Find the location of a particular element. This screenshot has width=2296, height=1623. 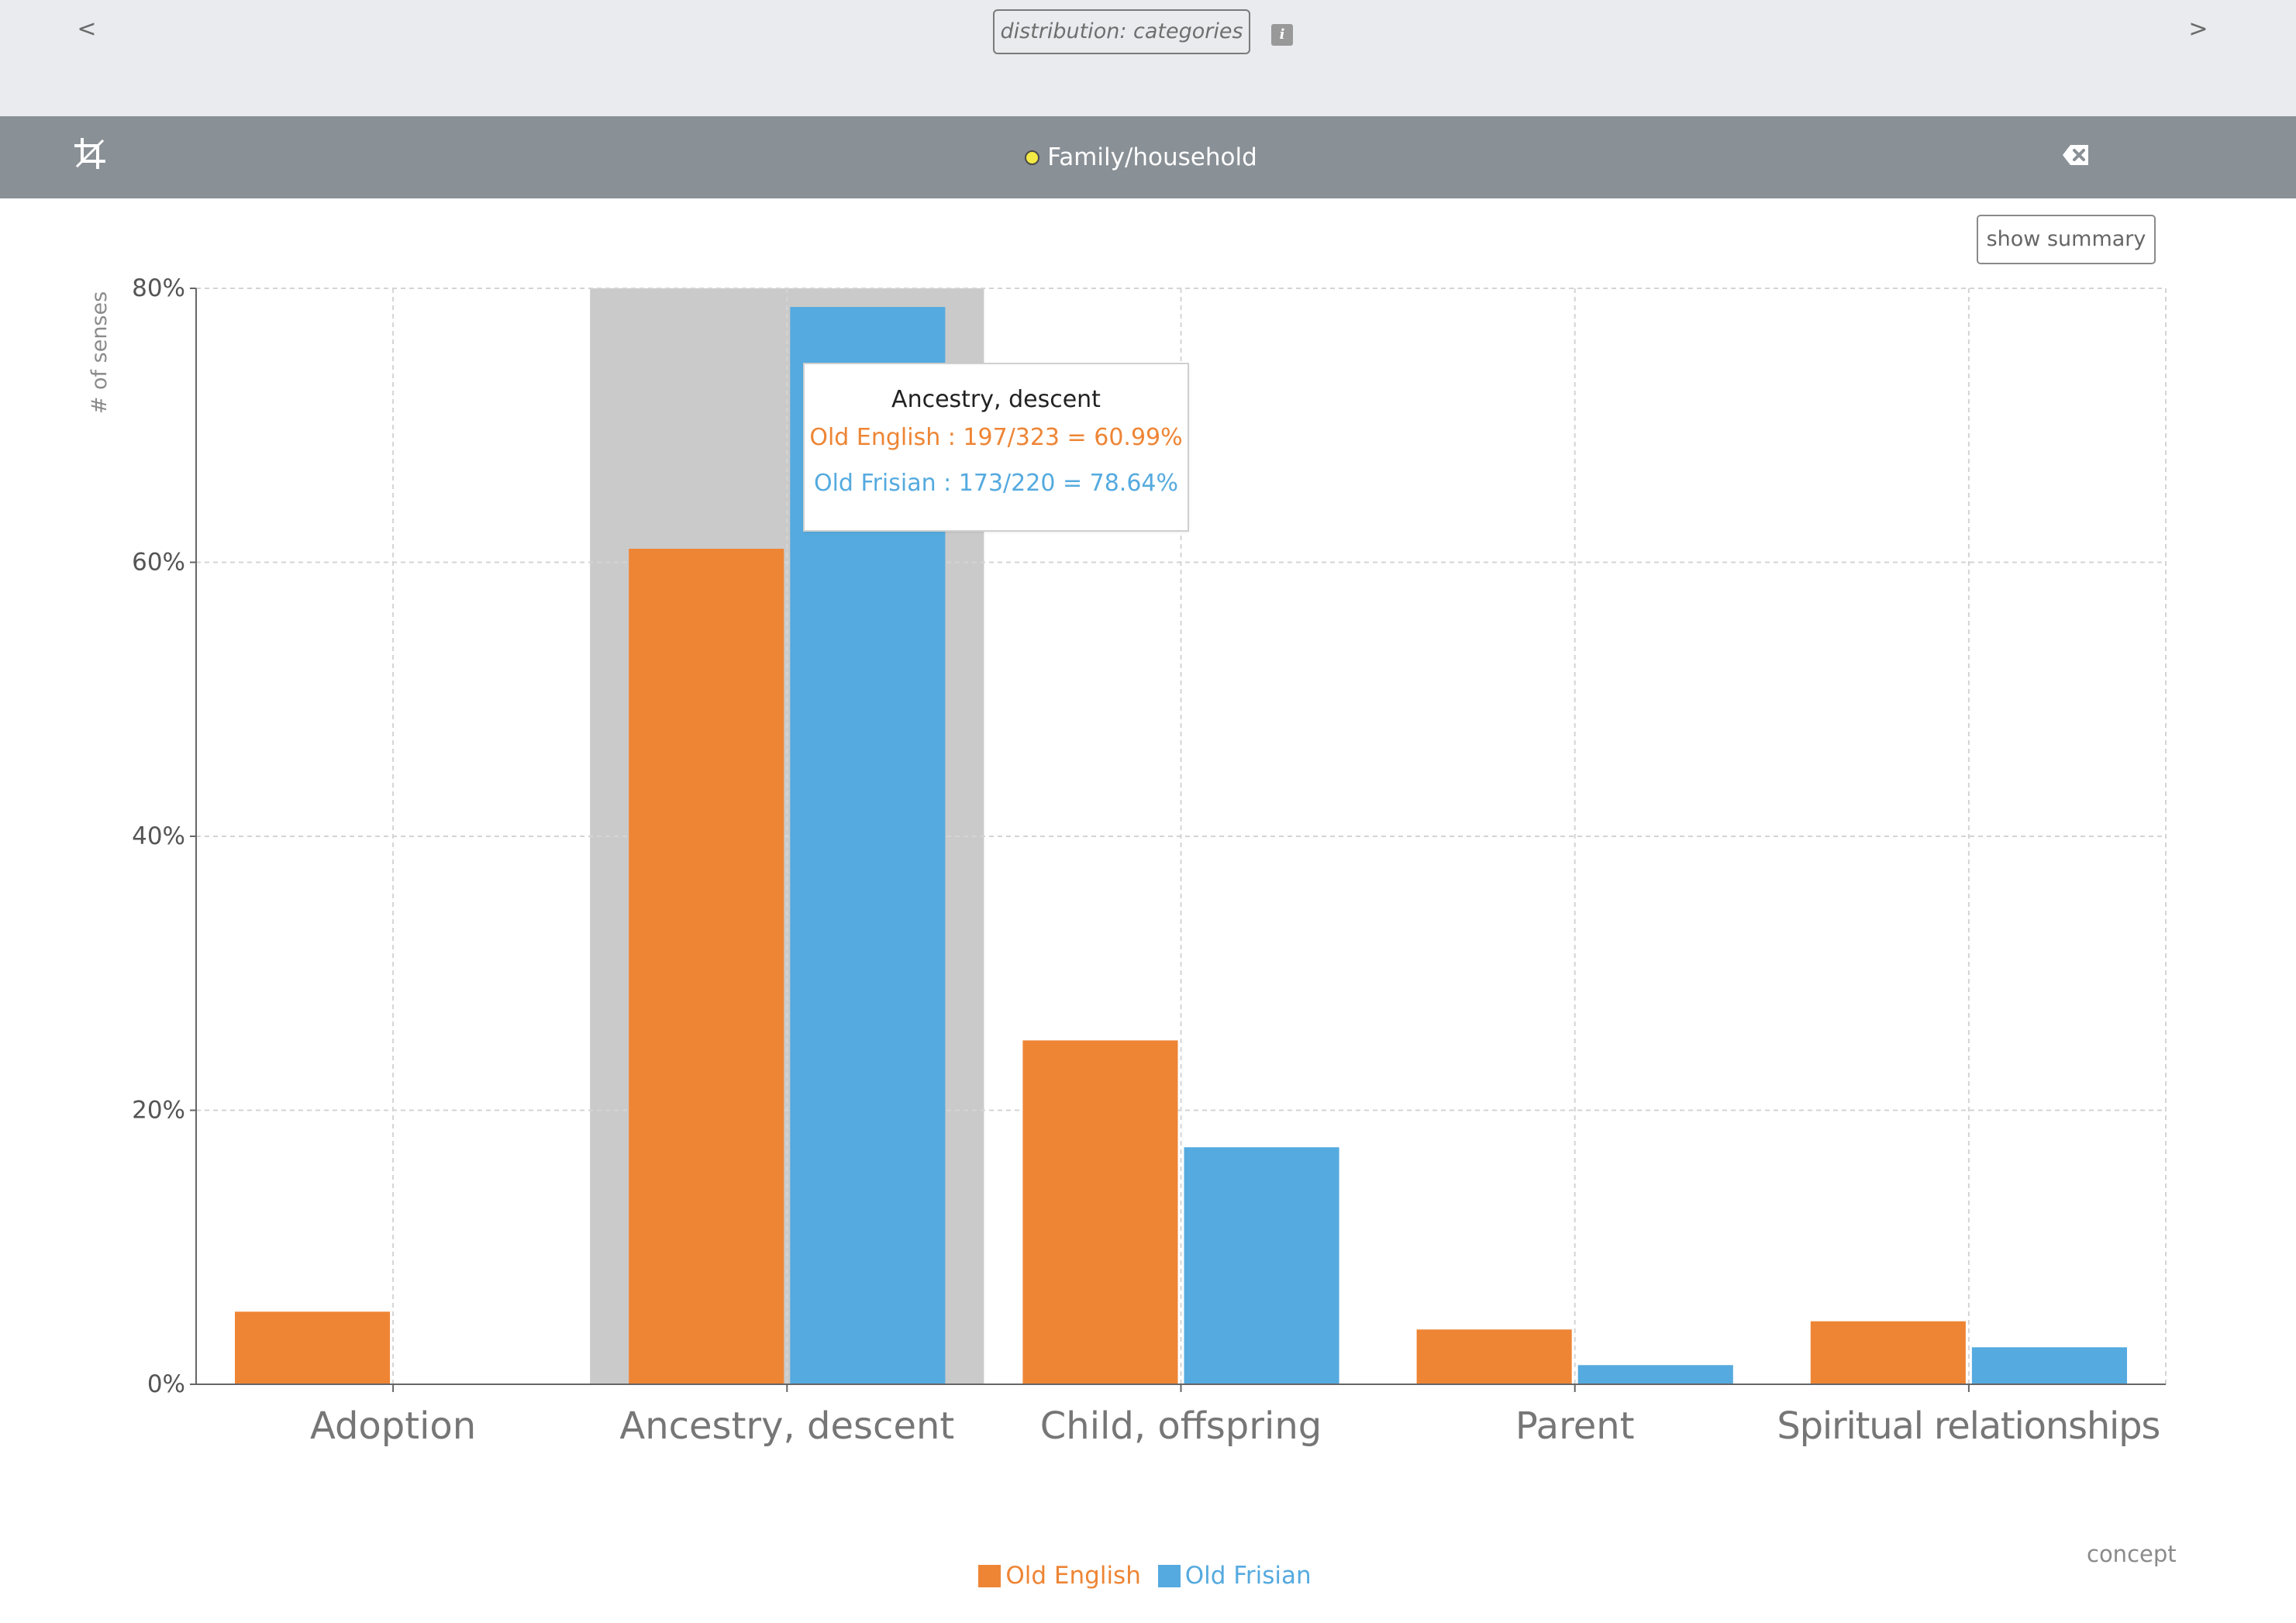

legend-label: Old English is located at coordinates (1073, 1576).